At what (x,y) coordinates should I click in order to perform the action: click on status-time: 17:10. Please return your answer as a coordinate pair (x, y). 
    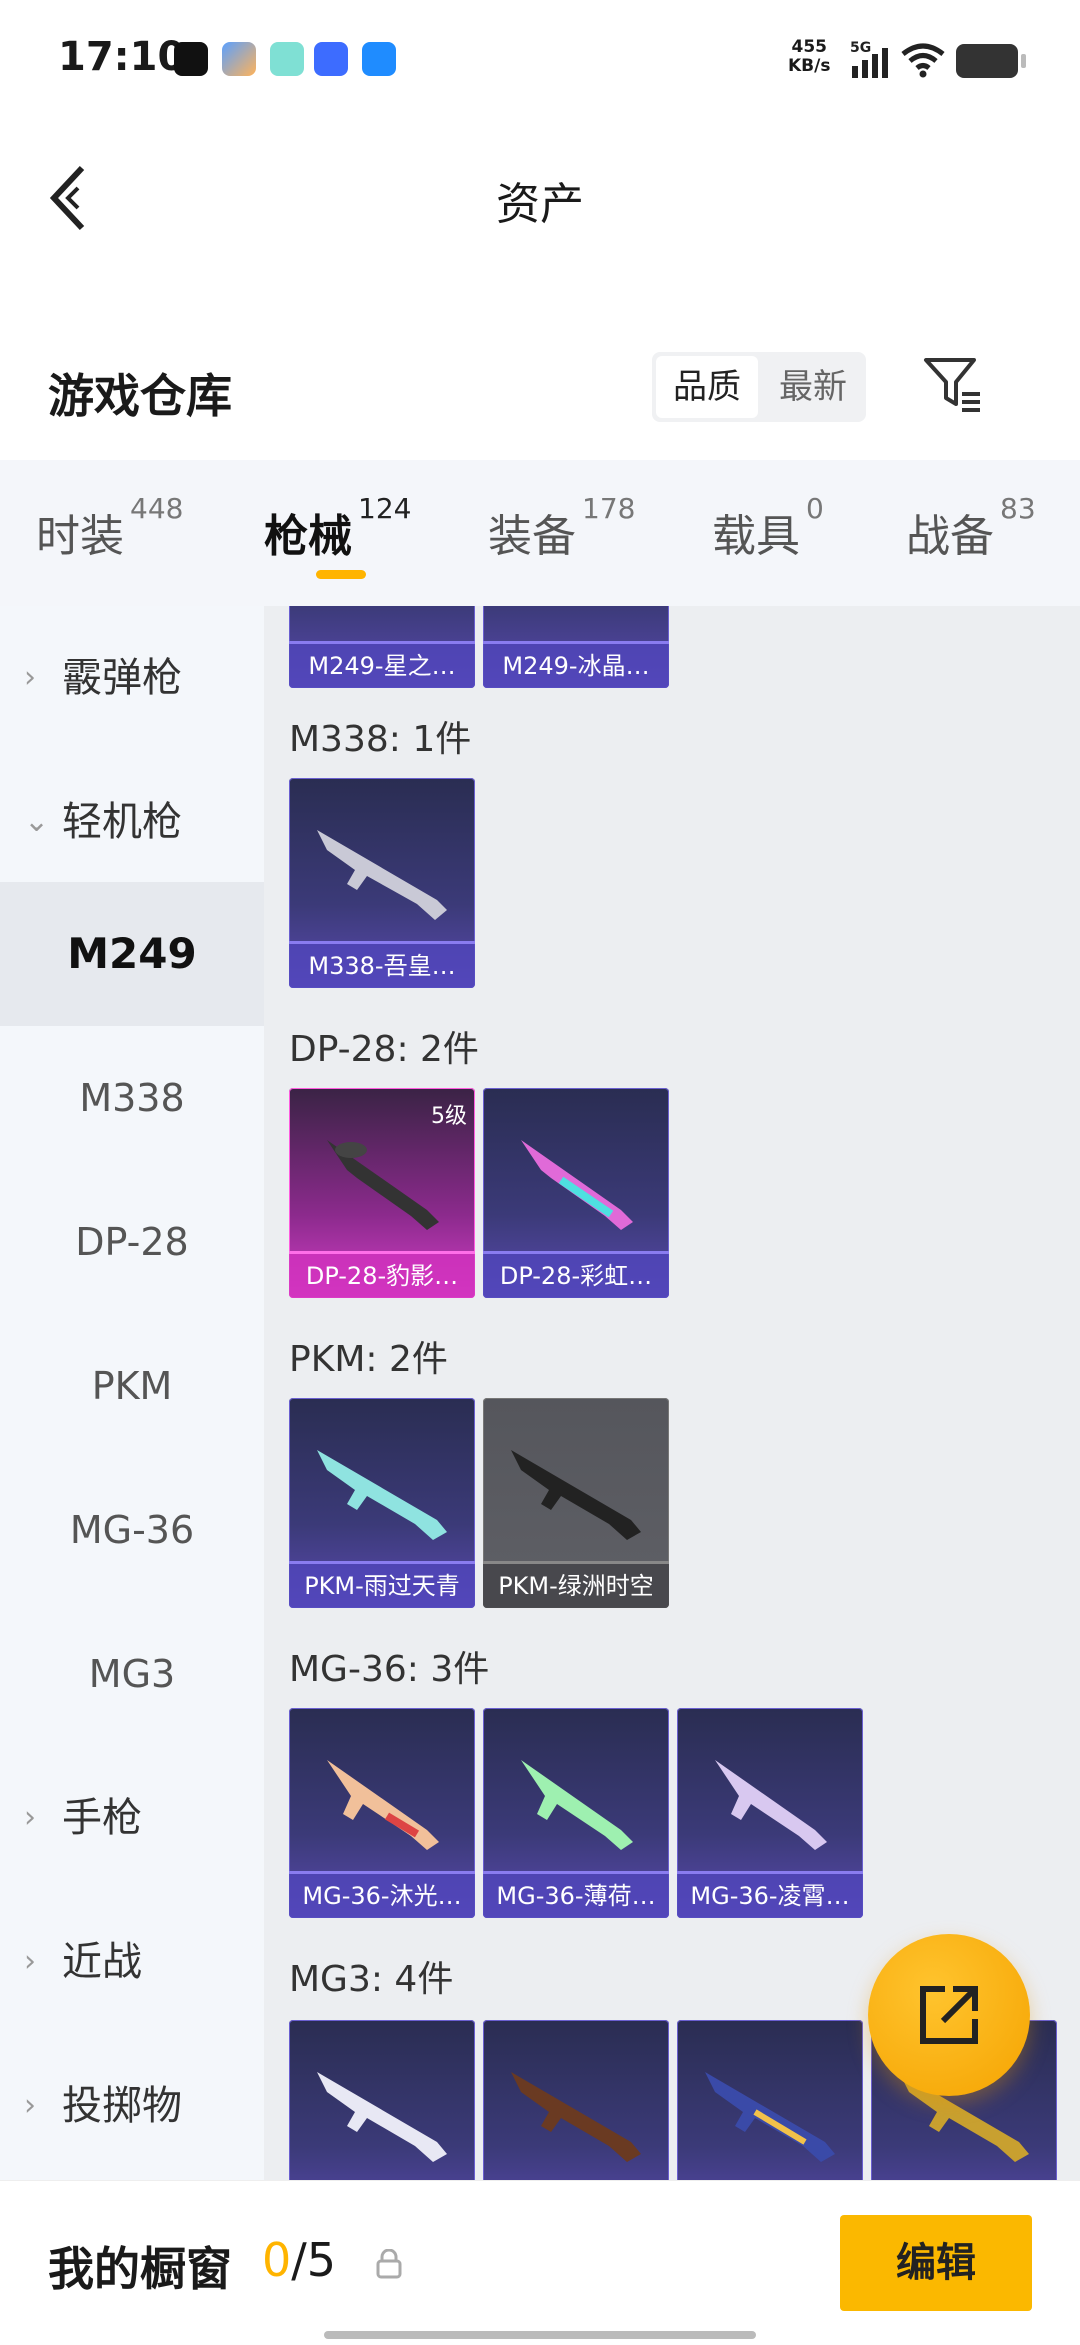
    Looking at the image, I should click on (122, 57).